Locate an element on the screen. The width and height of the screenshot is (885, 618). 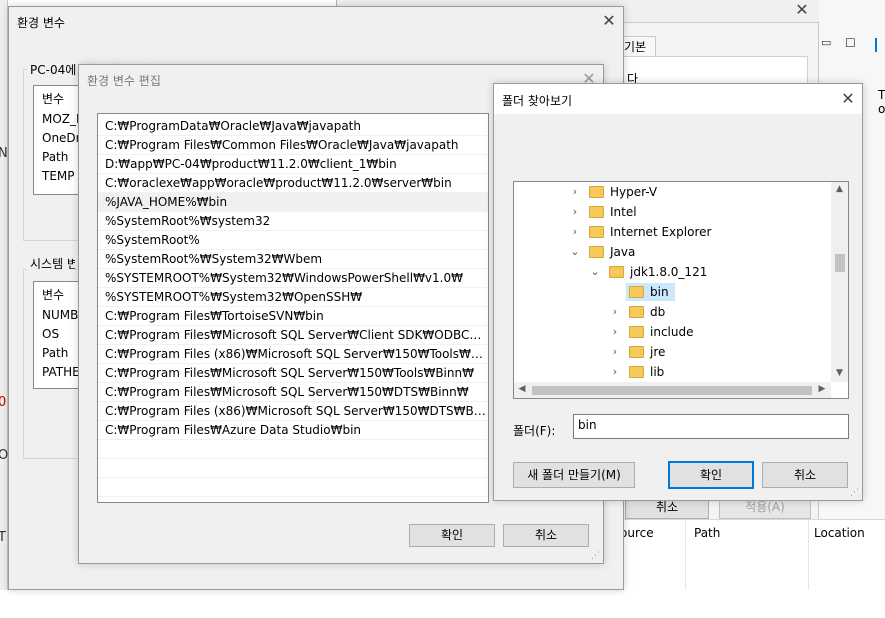
system-row: Path is located at coordinates (55, 353).